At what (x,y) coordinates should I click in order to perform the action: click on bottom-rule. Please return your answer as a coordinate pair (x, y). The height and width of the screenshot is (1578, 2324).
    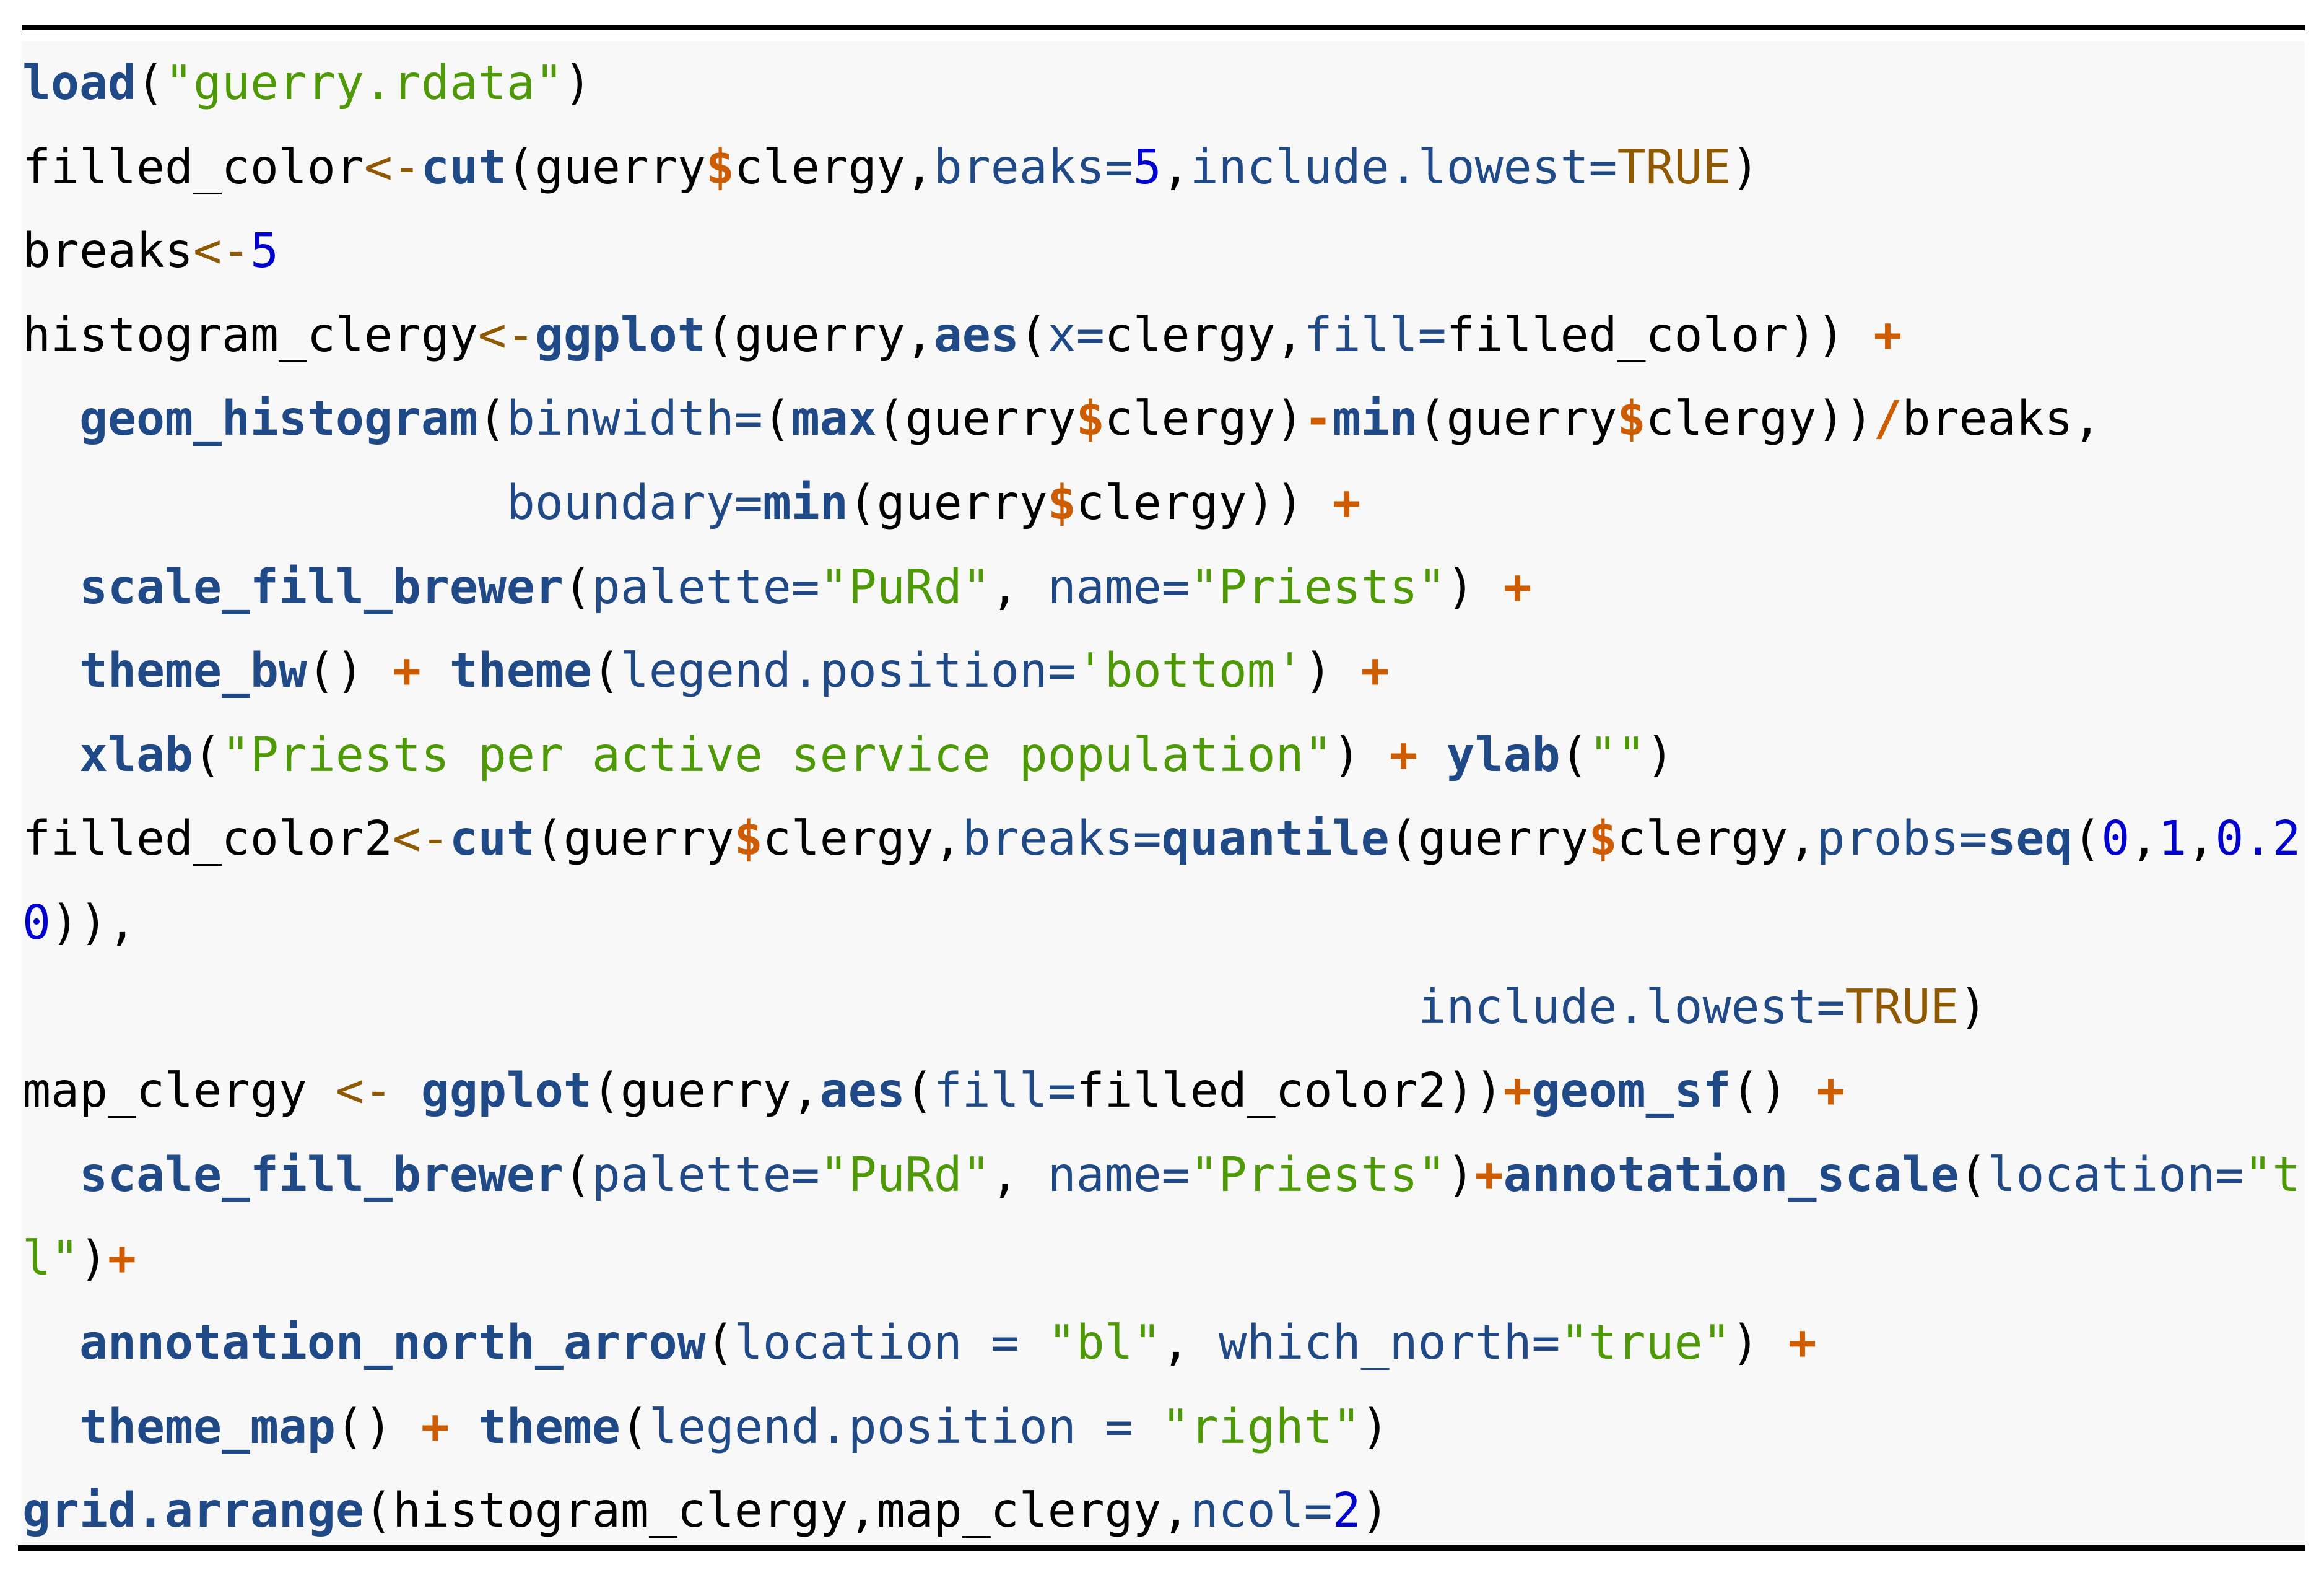
    Looking at the image, I should click on (1161, 1548).